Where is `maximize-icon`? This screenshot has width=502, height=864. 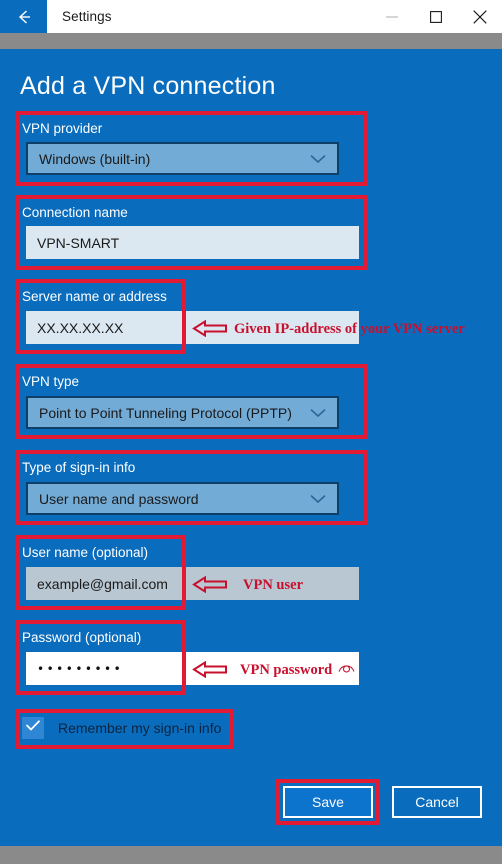
maximize-icon is located at coordinates (436, 16).